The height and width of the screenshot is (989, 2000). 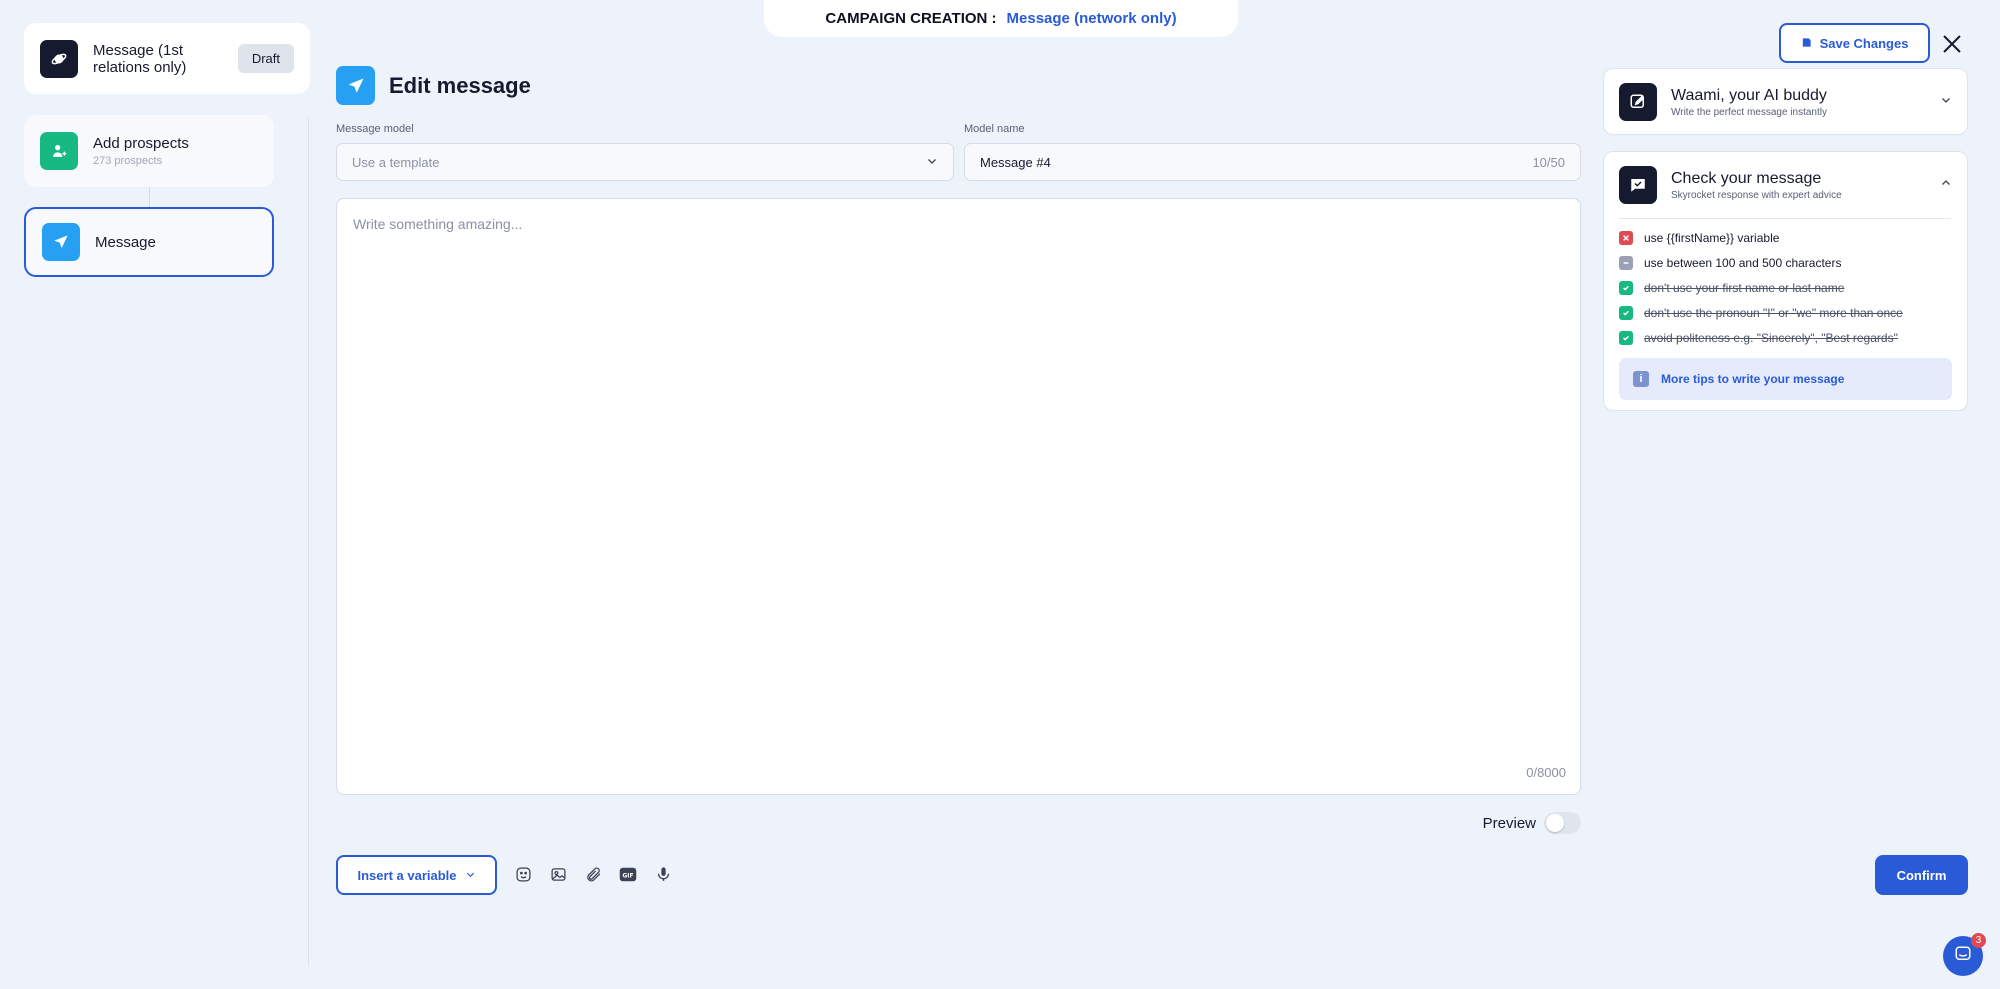 I want to click on chat-badge: 3, so click(x=1978, y=940).